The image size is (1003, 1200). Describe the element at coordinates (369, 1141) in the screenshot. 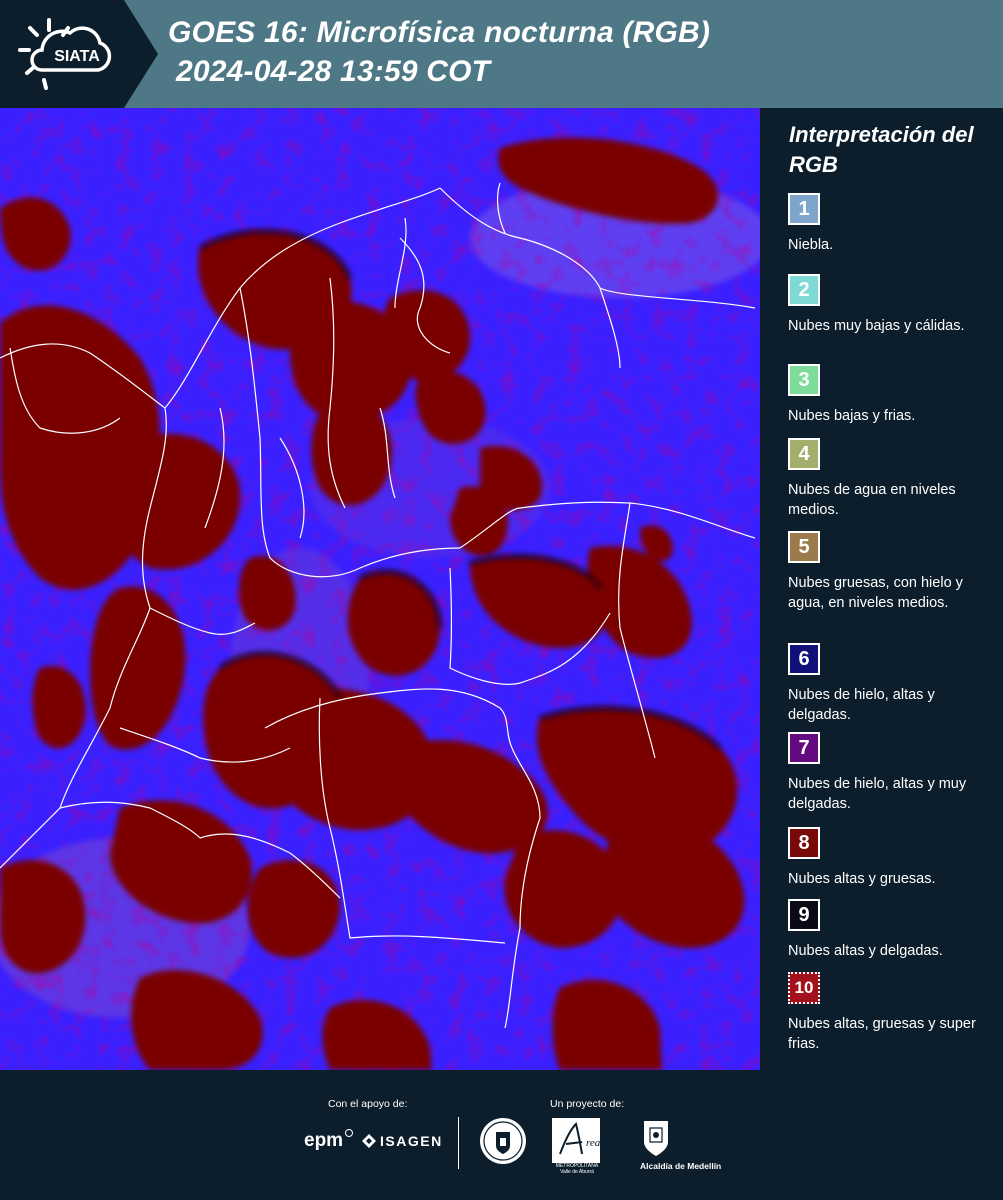

I see `isagen-mark-icon` at that location.